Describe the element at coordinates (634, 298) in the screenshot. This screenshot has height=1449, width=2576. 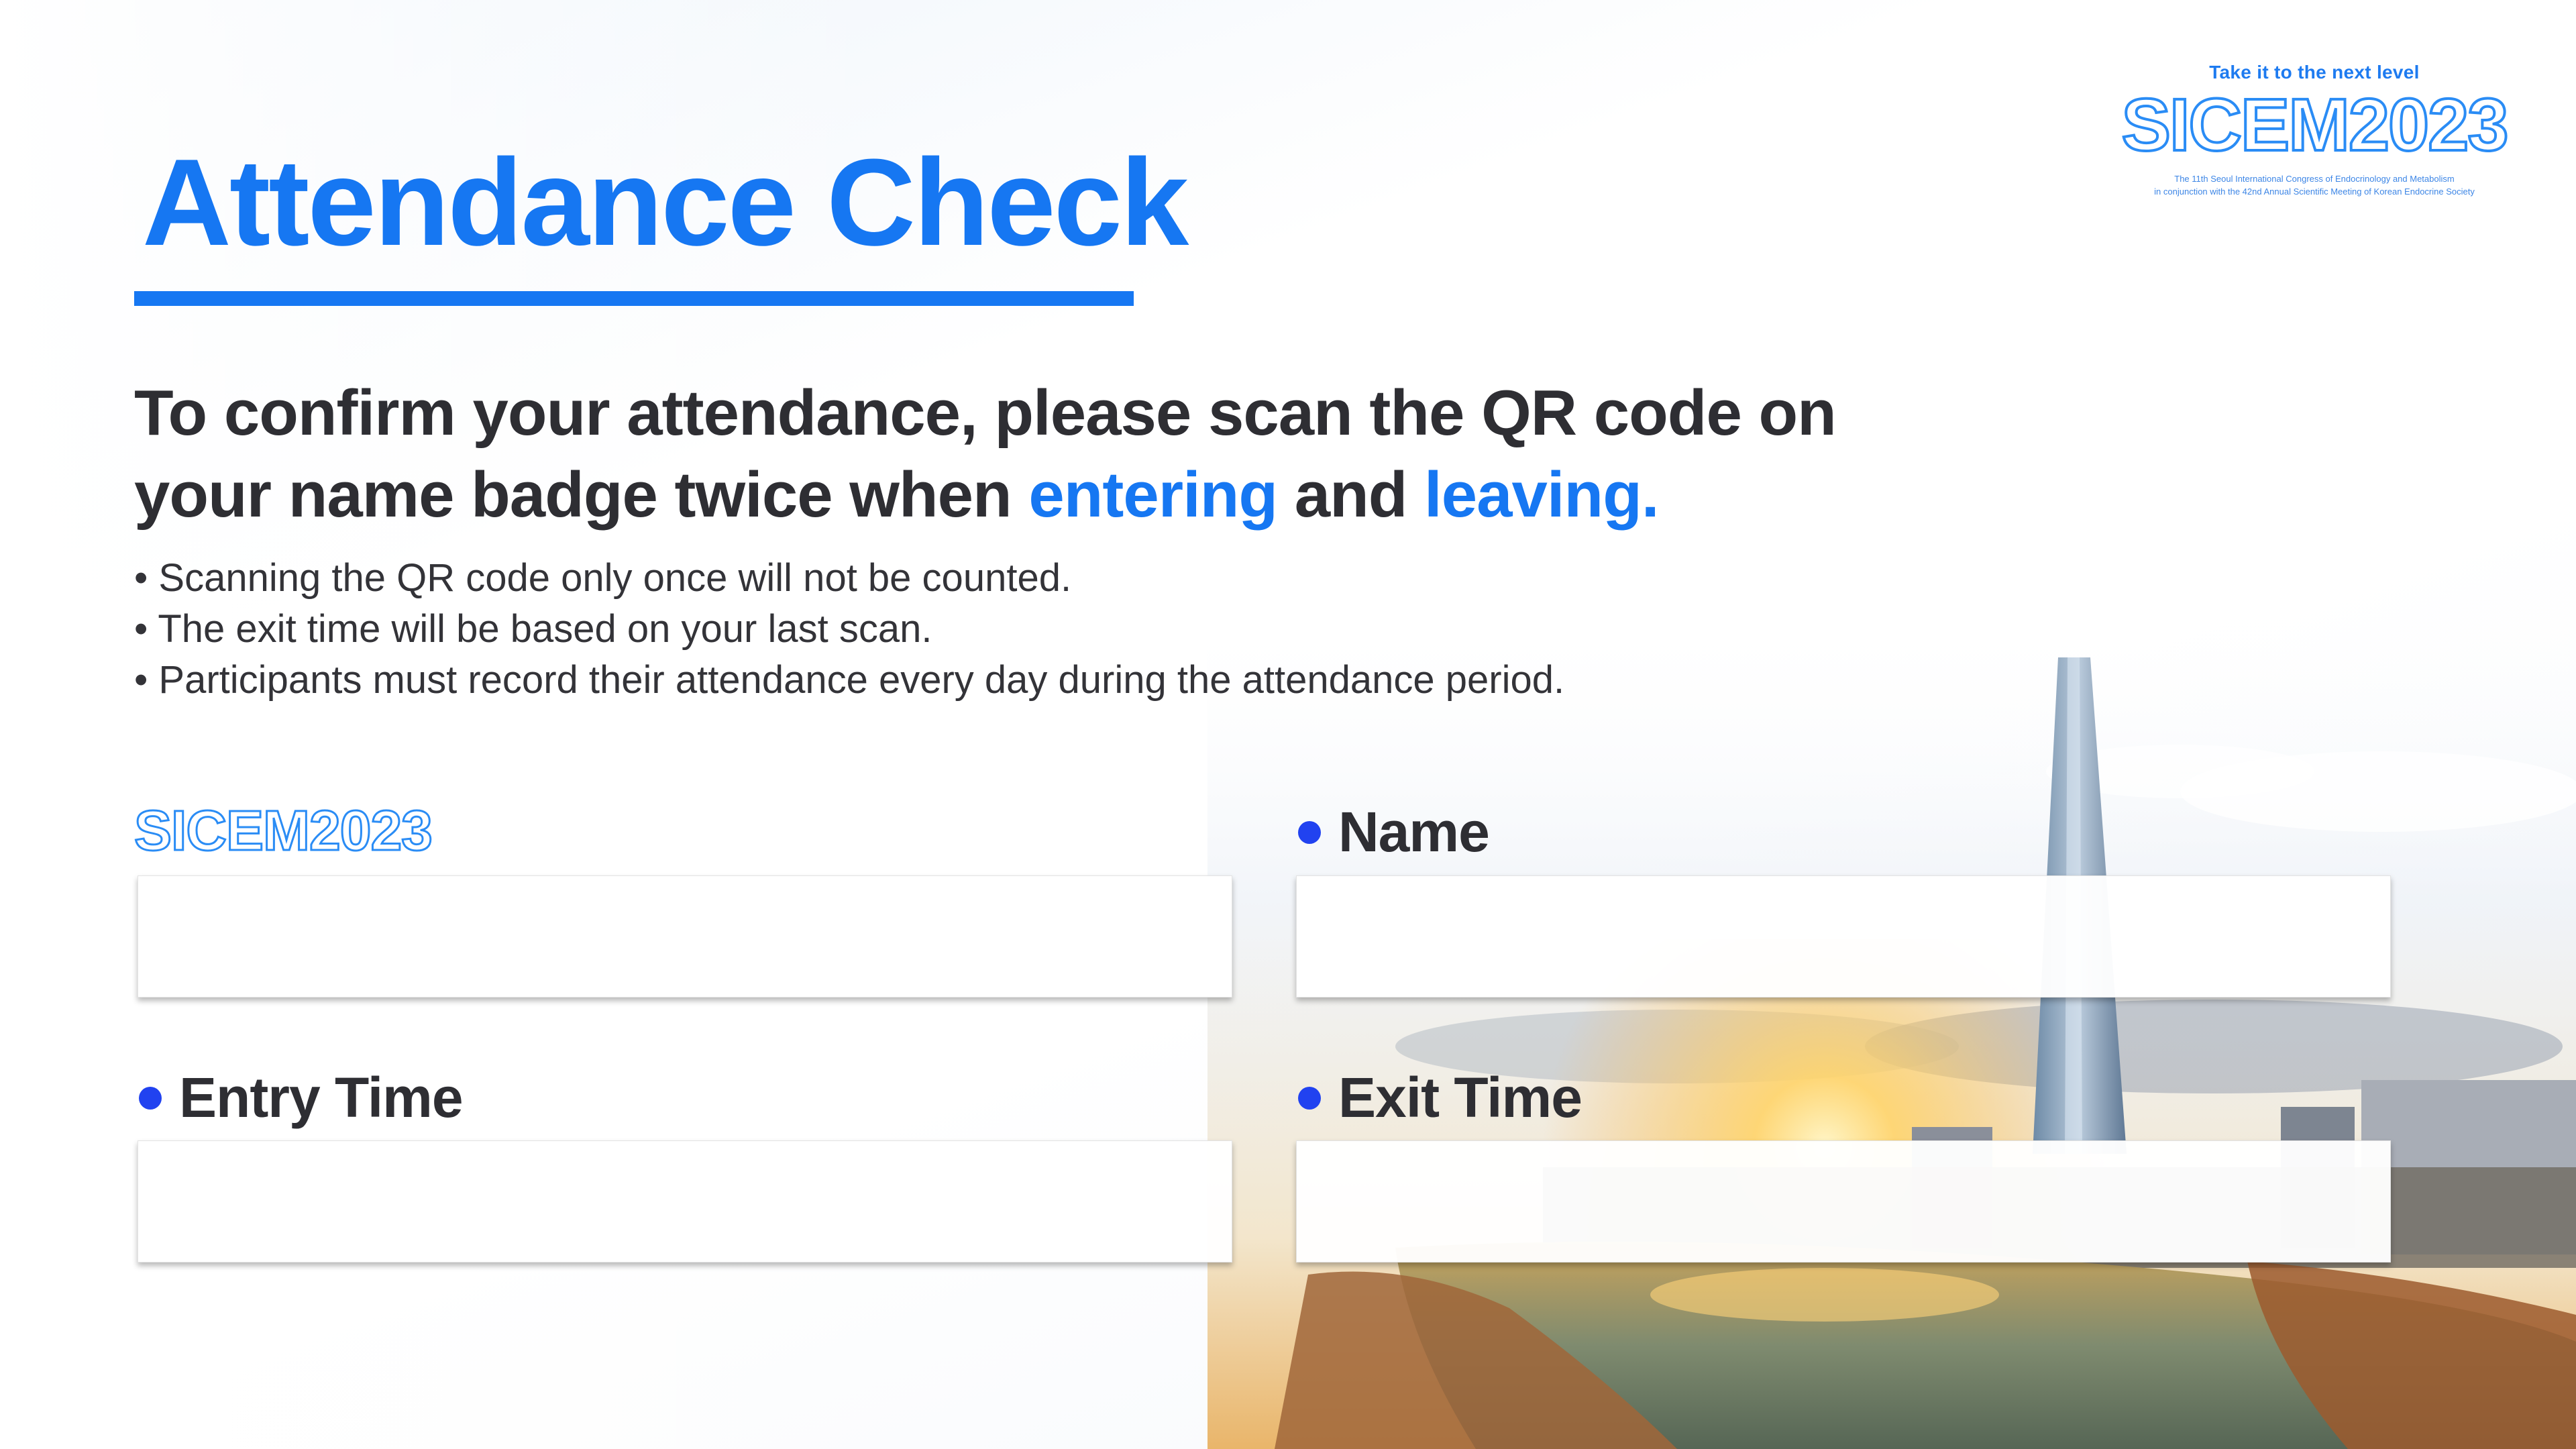
I see `title-underline` at that location.